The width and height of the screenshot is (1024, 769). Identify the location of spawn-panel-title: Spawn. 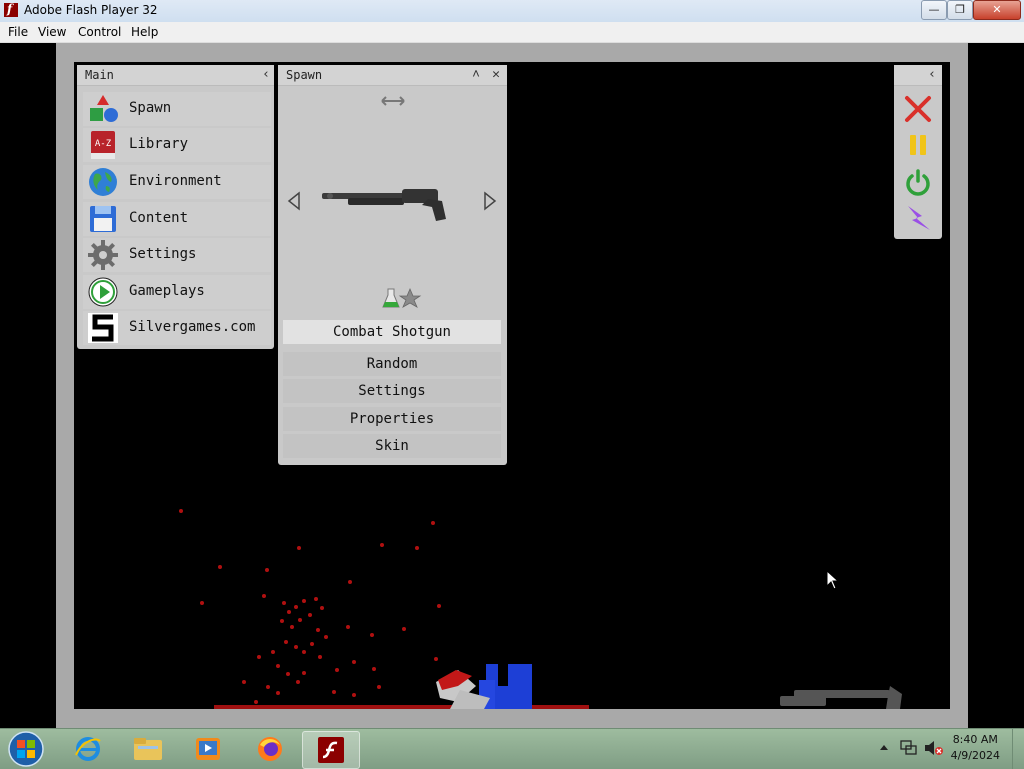
(304, 75).